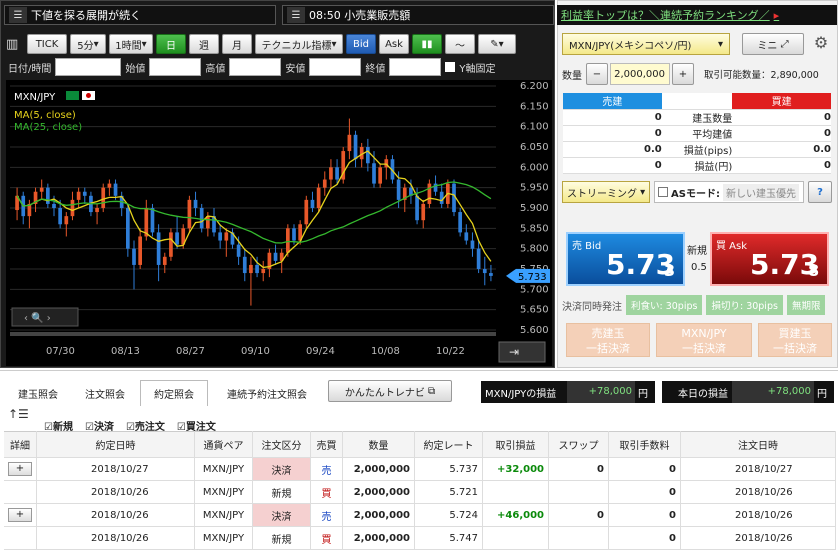 Image resolution: width=838 pixels, height=558 pixels. I want to click on take-profit-button: 利食い: 30pips, so click(664, 305).